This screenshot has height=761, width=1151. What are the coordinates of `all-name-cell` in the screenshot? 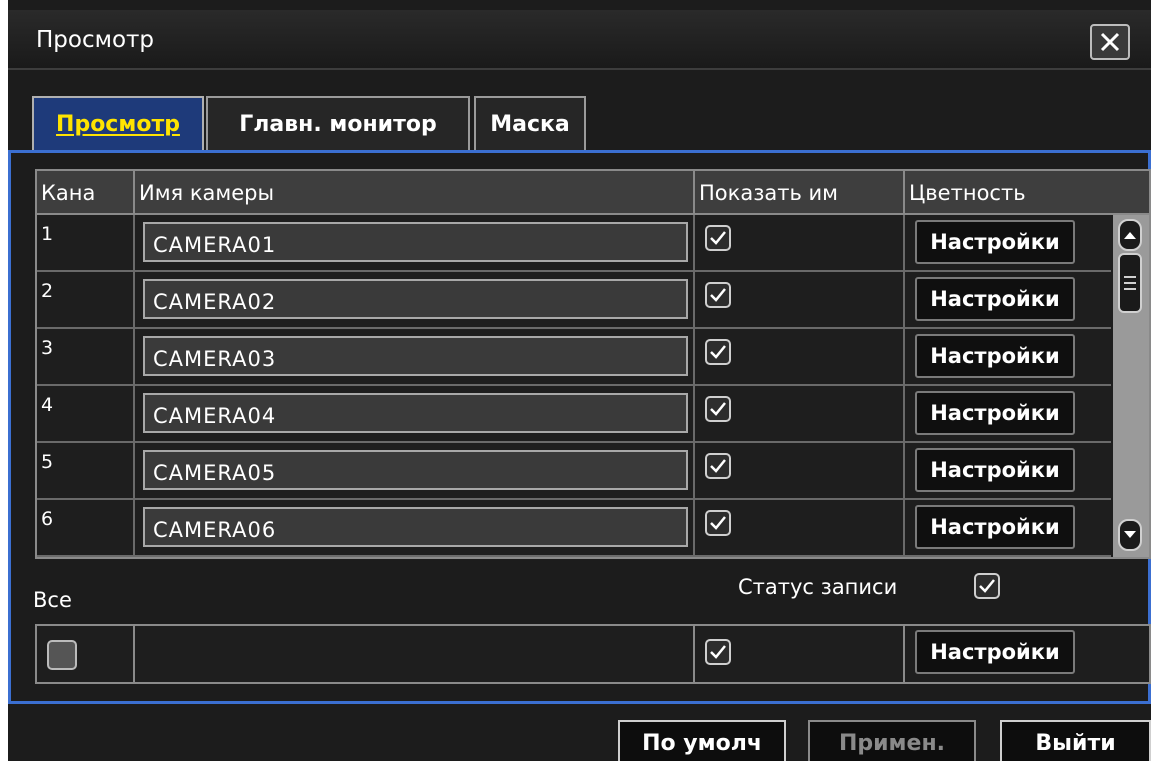 It's located at (415, 654).